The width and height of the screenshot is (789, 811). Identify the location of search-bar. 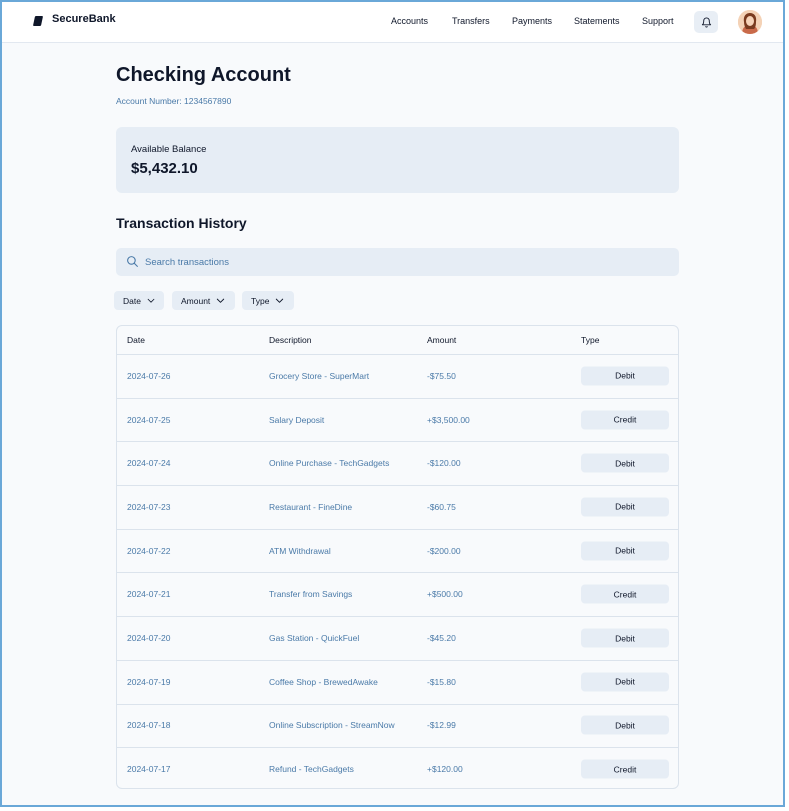
(397, 262).